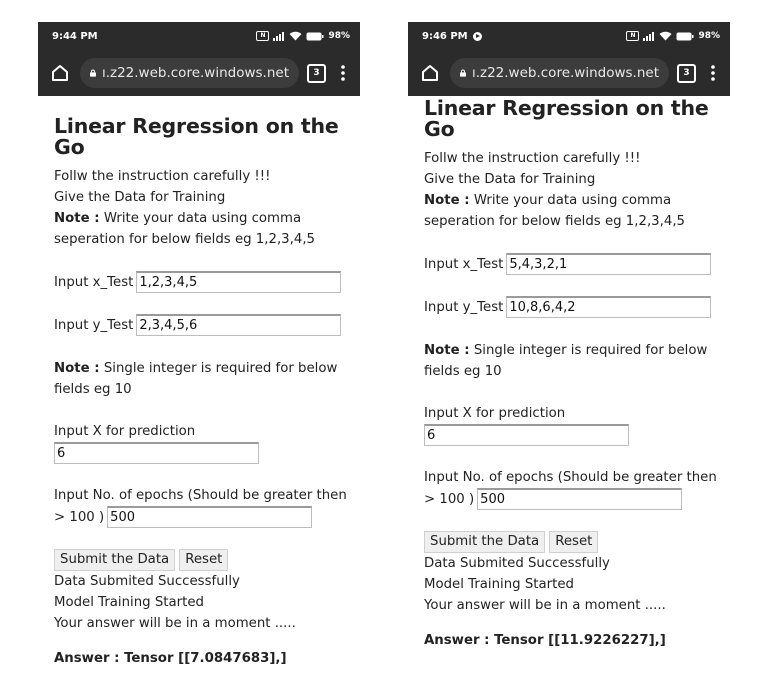  Describe the element at coordinates (199, 36) in the screenshot. I see `status-bar: 9:44 PM N 98%` at that location.